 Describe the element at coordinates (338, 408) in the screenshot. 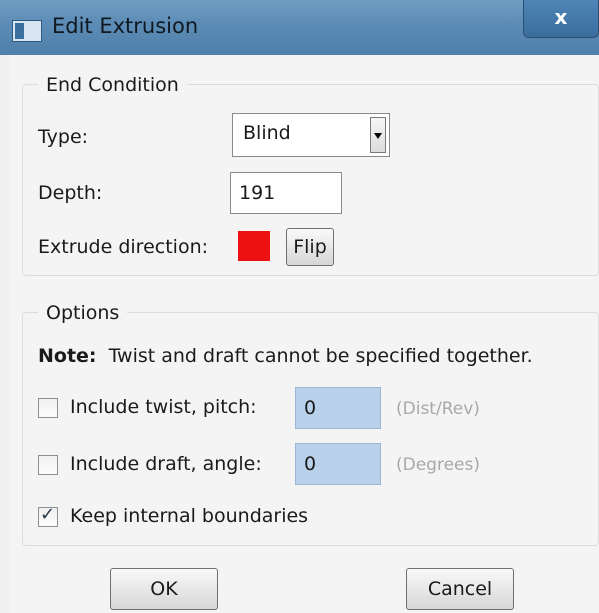

I see `twist-pitch-input` at that location.